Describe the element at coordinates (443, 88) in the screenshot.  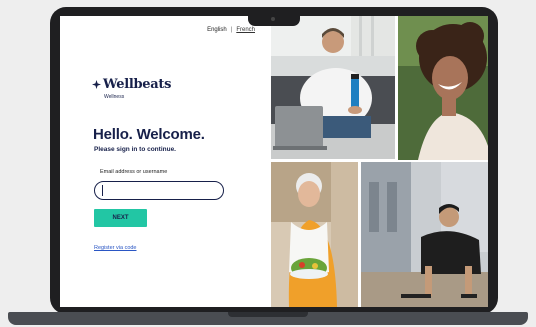
I see `photo-woman-smiling` at that location.